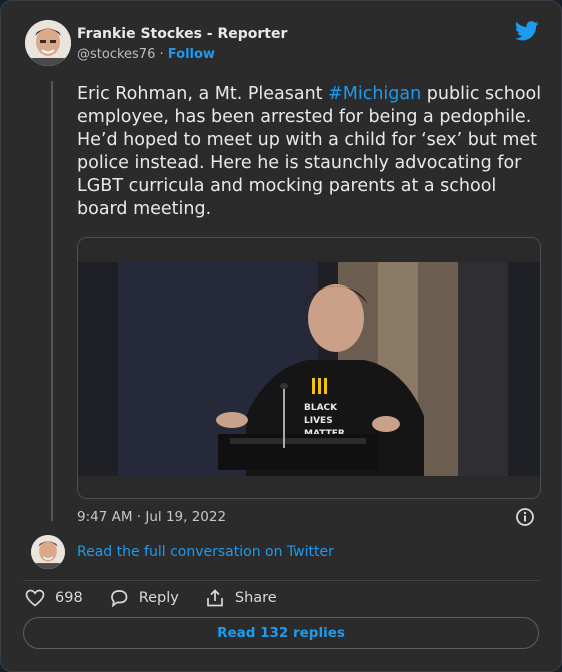  I want to click on author-handle-row: @stockes76 · Follow, so click(146, 54).